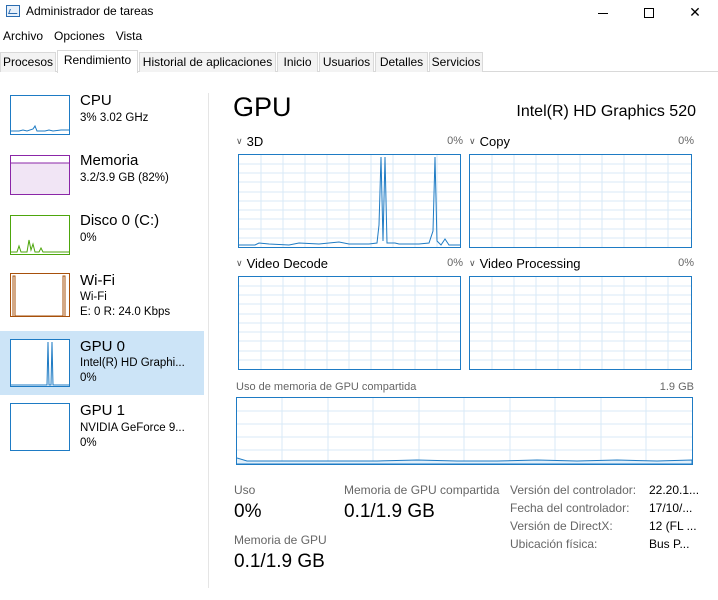 Image resolution: width=718 pixels, height=600 pixels. Describe the element at coordinates (40, 363) in the screenshot. I see `gpu0-thumbnail-graph` at that location.